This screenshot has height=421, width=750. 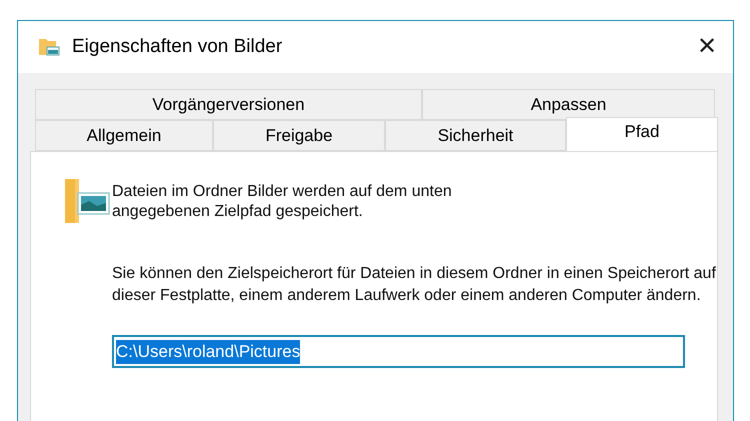 What do you see at coordinates (282, 202) in the screenshot?
I see `intro-text: Dateien im Ordner Bilder werden auf dem unten angegebenen Zielpfad gespeichert.` at bounding box center [282, 202].